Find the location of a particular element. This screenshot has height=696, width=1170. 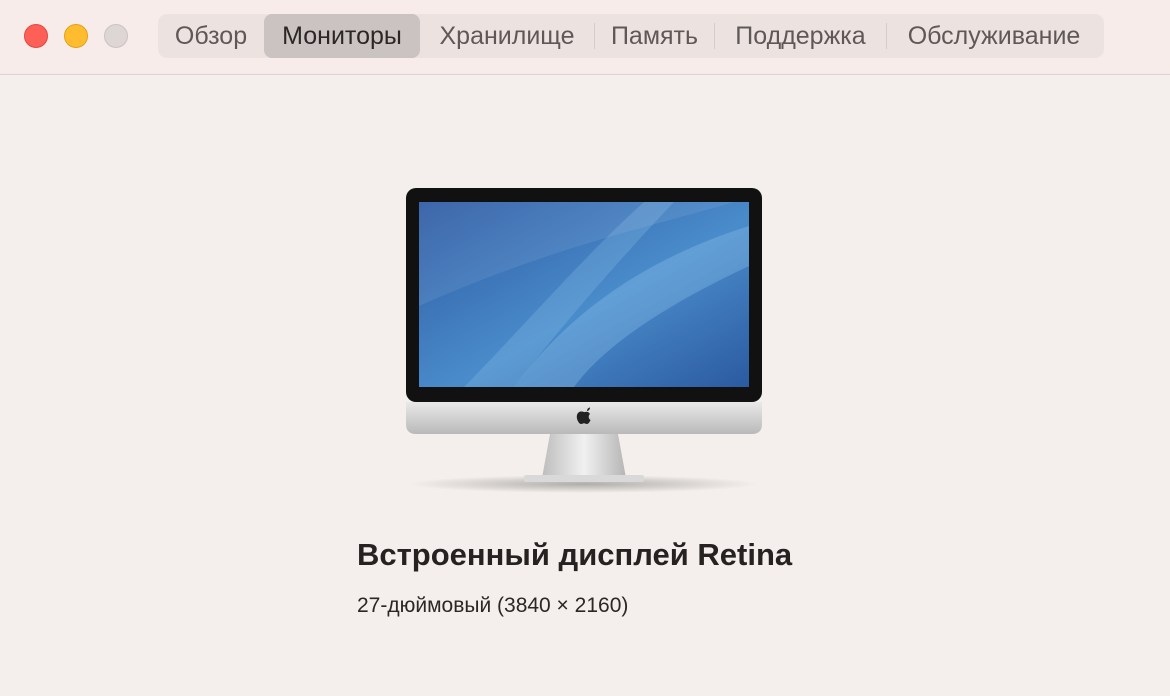

tab-support: Поддержка is located at coordinates (800, 36).